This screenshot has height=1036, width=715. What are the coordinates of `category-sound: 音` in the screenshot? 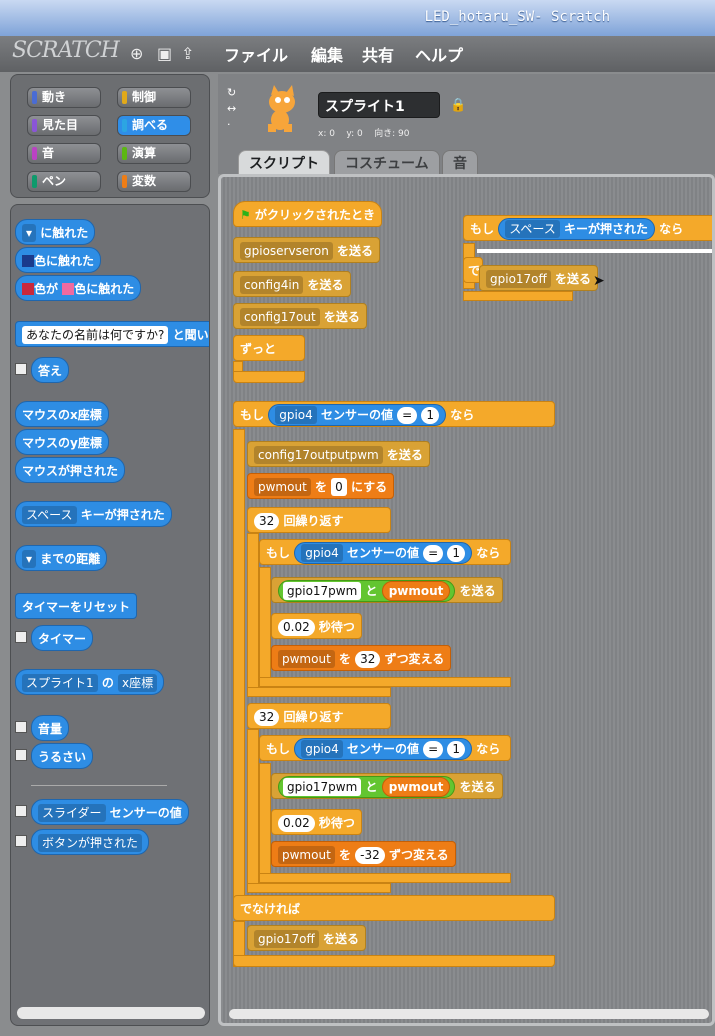 It's located at (64, 153).